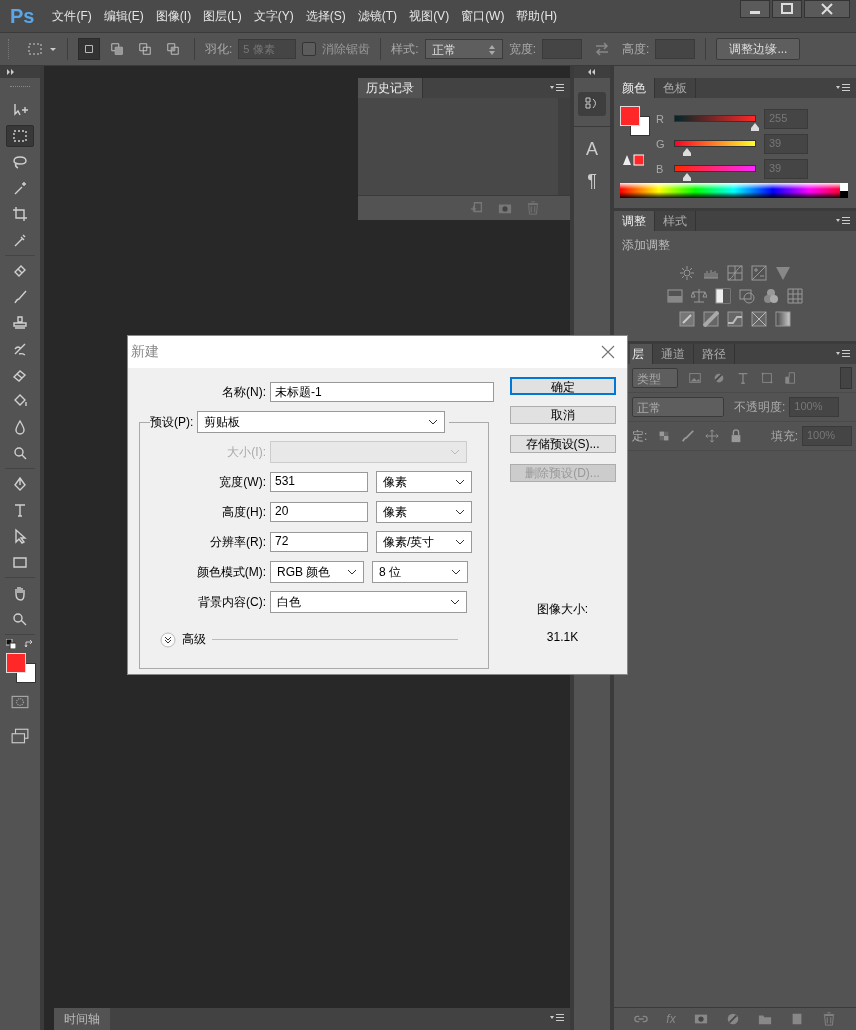  What do you see at coordinates (641, 354) in the screenshot?
I see `panel-tab: 层` at bounding box center [641, 354].